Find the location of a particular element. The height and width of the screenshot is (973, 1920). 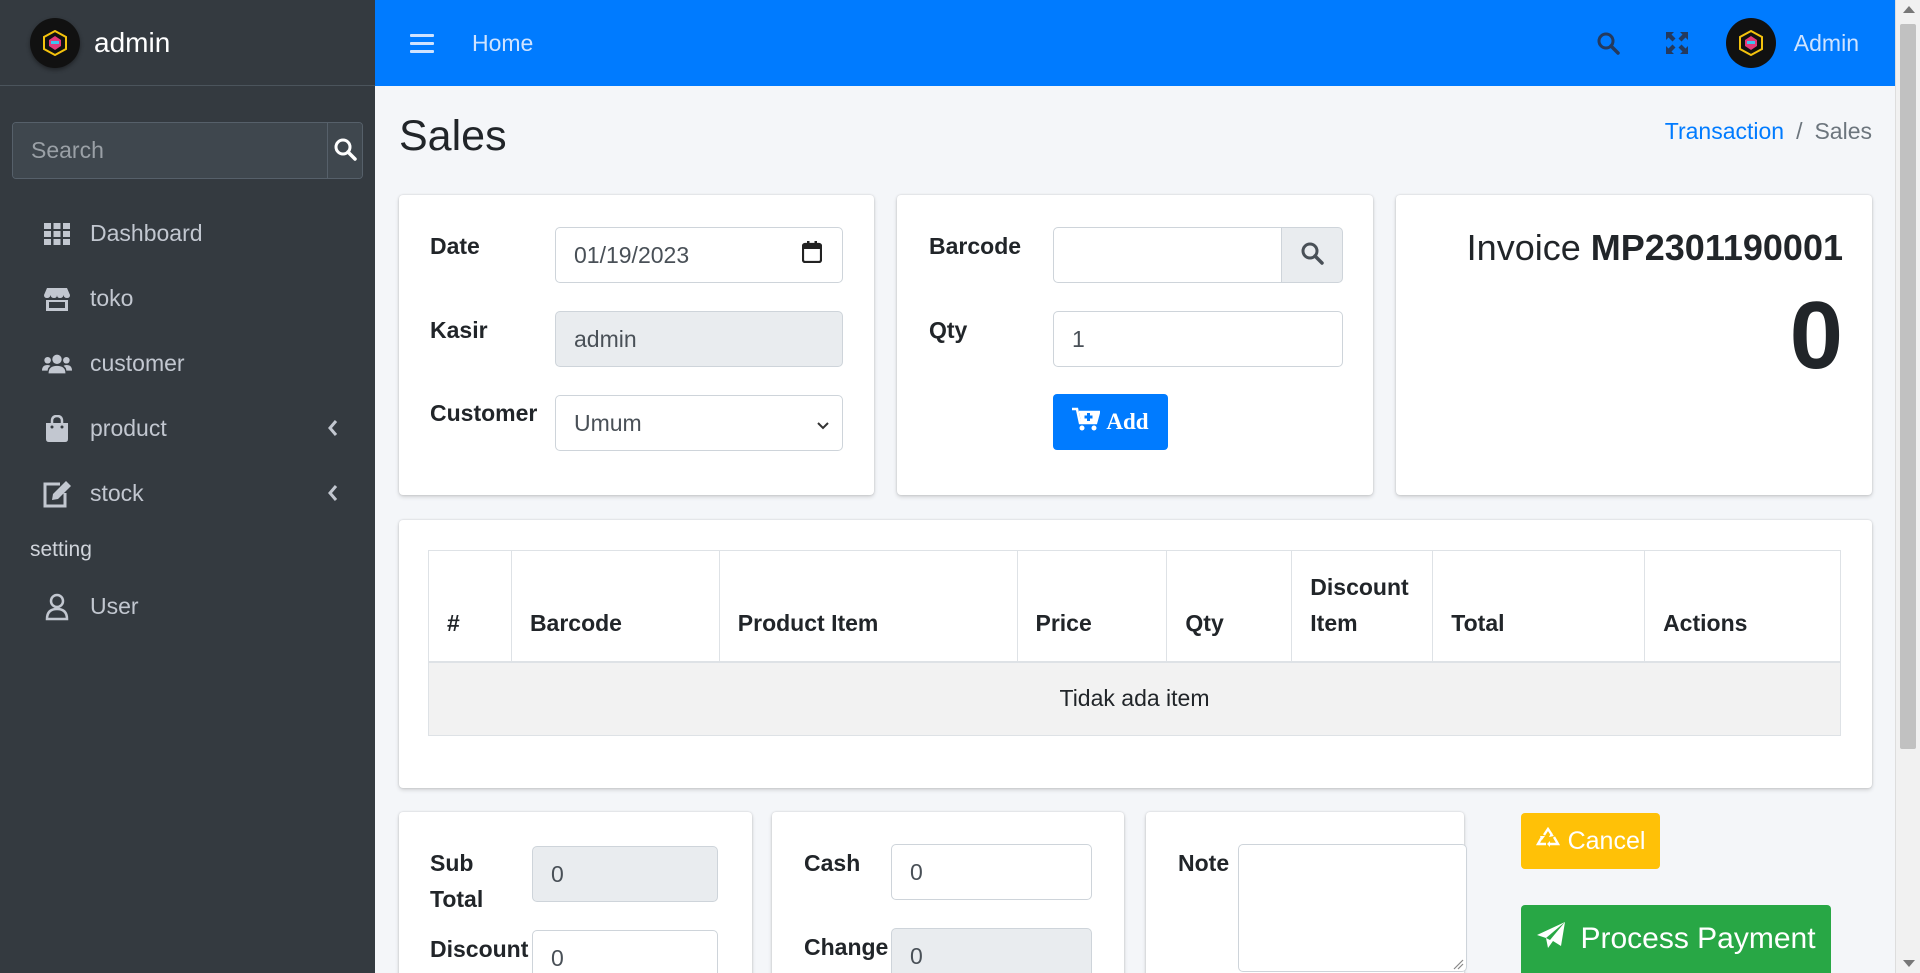

invoice-title: Invoice MP2301190001 is located at coordinates (1655, 248).